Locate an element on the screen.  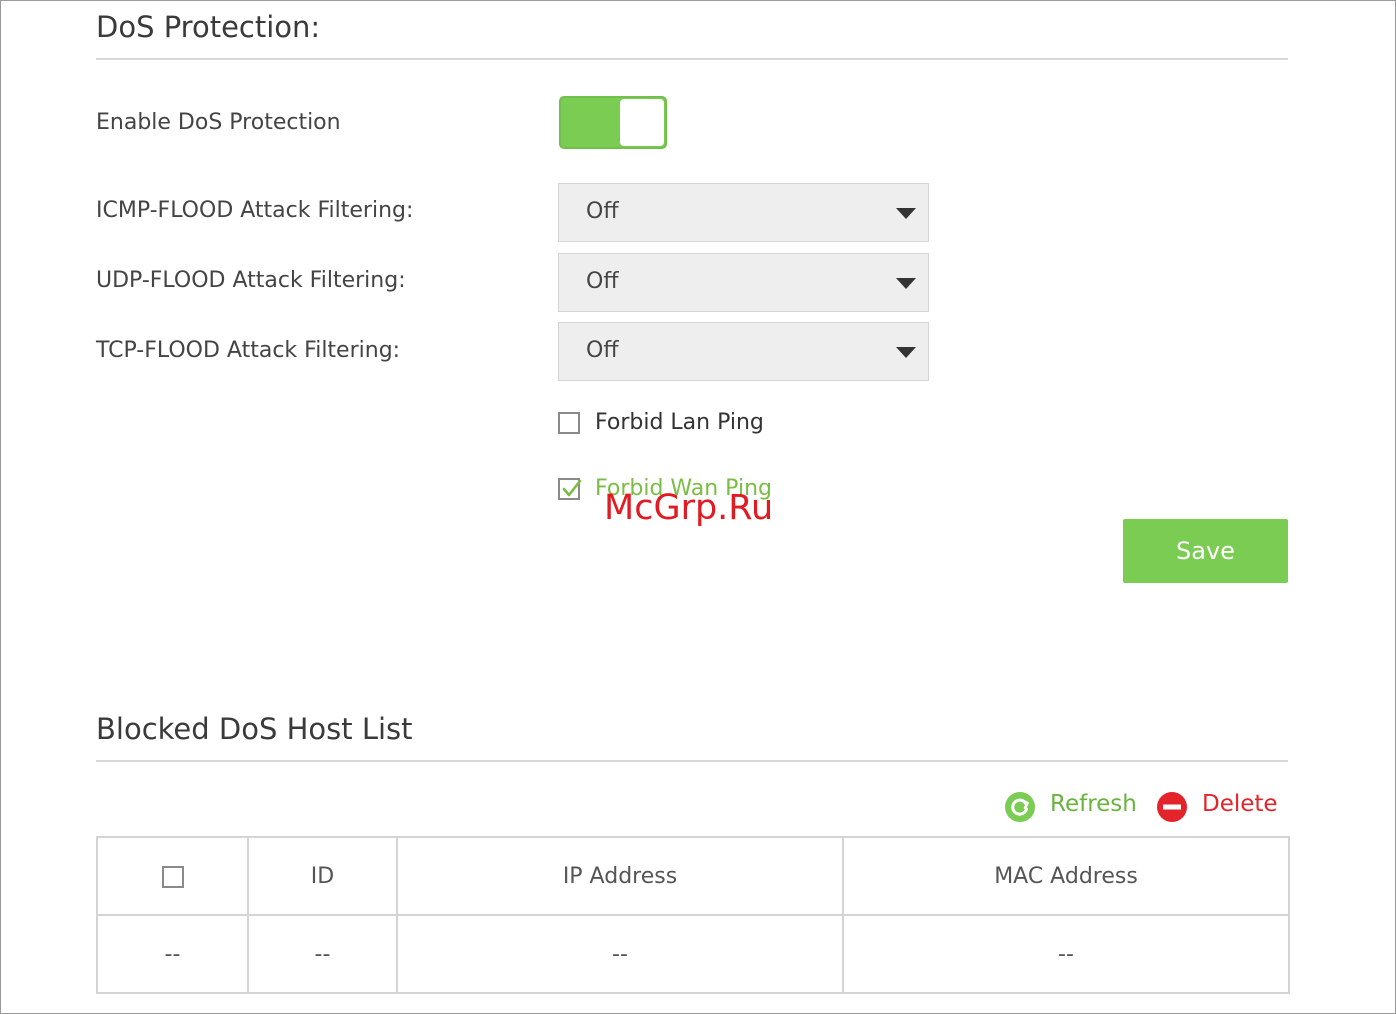
delete-label: Delete is located at coordinates (1240, 804).